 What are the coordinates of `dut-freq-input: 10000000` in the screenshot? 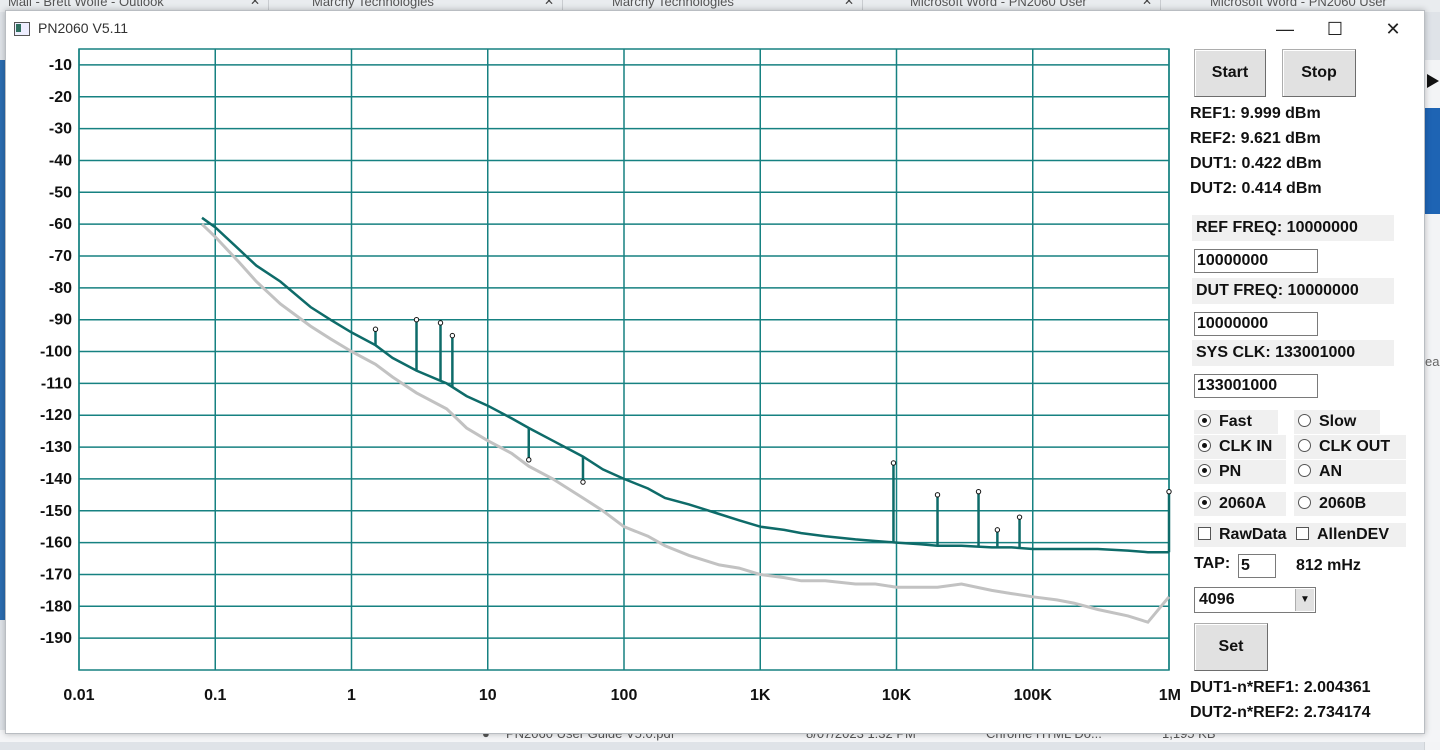 It's located at (1256, 324).